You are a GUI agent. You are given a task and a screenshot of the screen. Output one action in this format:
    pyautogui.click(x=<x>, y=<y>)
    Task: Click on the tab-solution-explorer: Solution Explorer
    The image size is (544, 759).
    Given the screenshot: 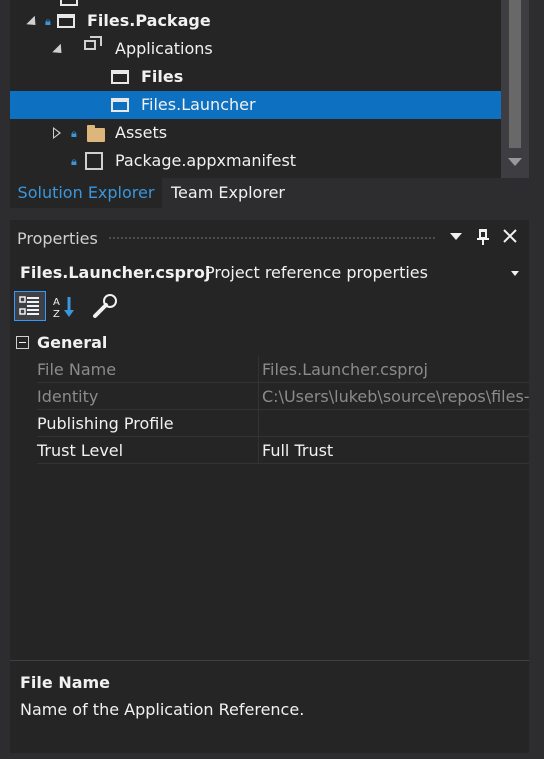 What is the action you would take?
    pyautogui.click(x=86, y=193)
    